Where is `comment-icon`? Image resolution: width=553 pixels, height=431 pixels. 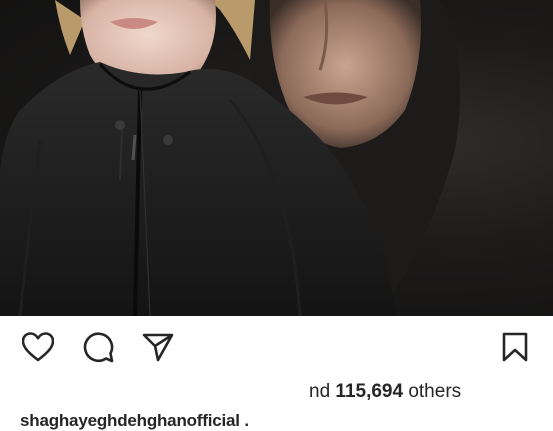
comment-icon is located at coordinates (98, 347).